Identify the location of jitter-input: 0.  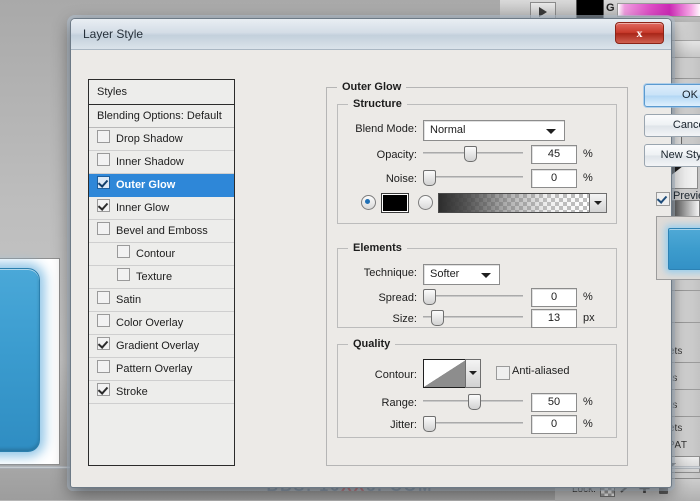
(554, 424).